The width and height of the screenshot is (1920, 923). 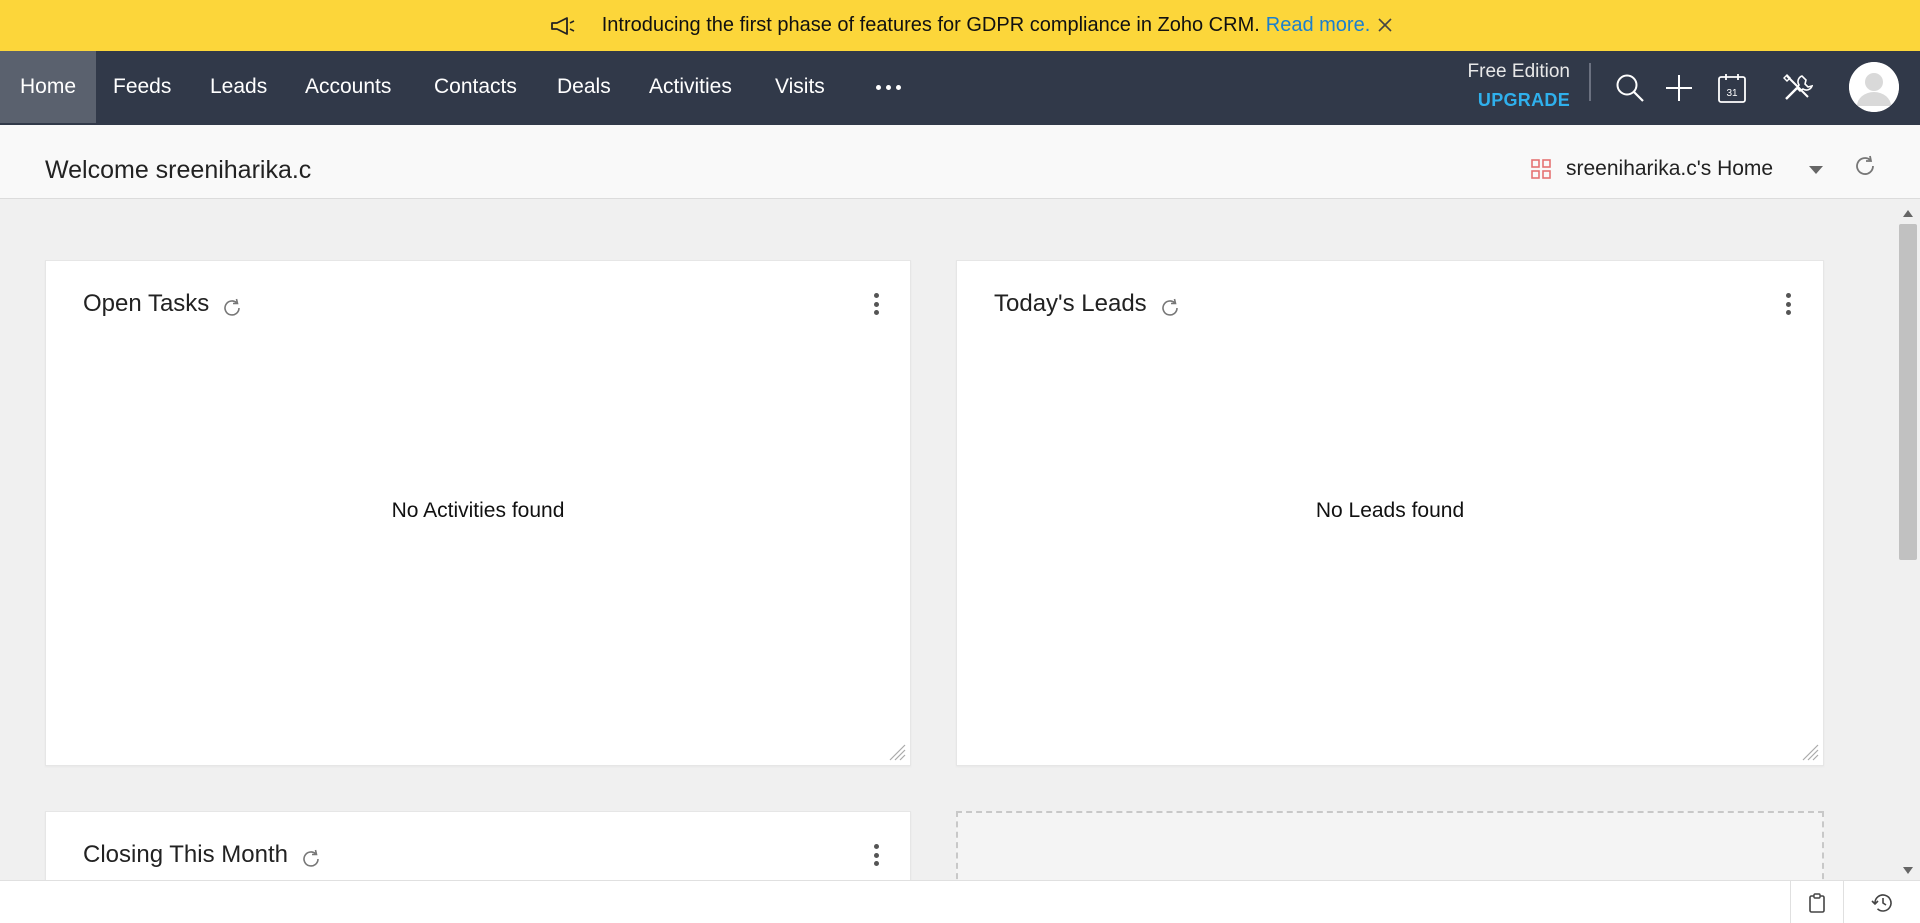 What do you see at coordinates (888, 87) in the screenshot?
I see `more-horizontal-icon` at bounding box center [888, 87].